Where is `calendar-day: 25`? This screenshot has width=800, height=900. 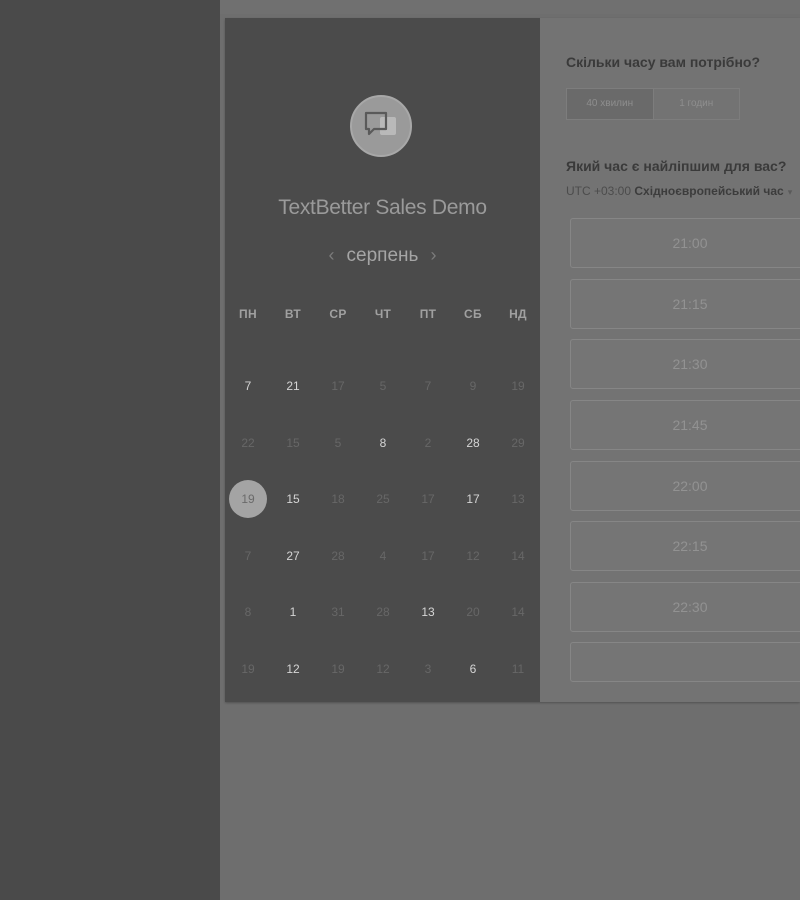 calendar-day: 25 is located at coordinates (383, 499).